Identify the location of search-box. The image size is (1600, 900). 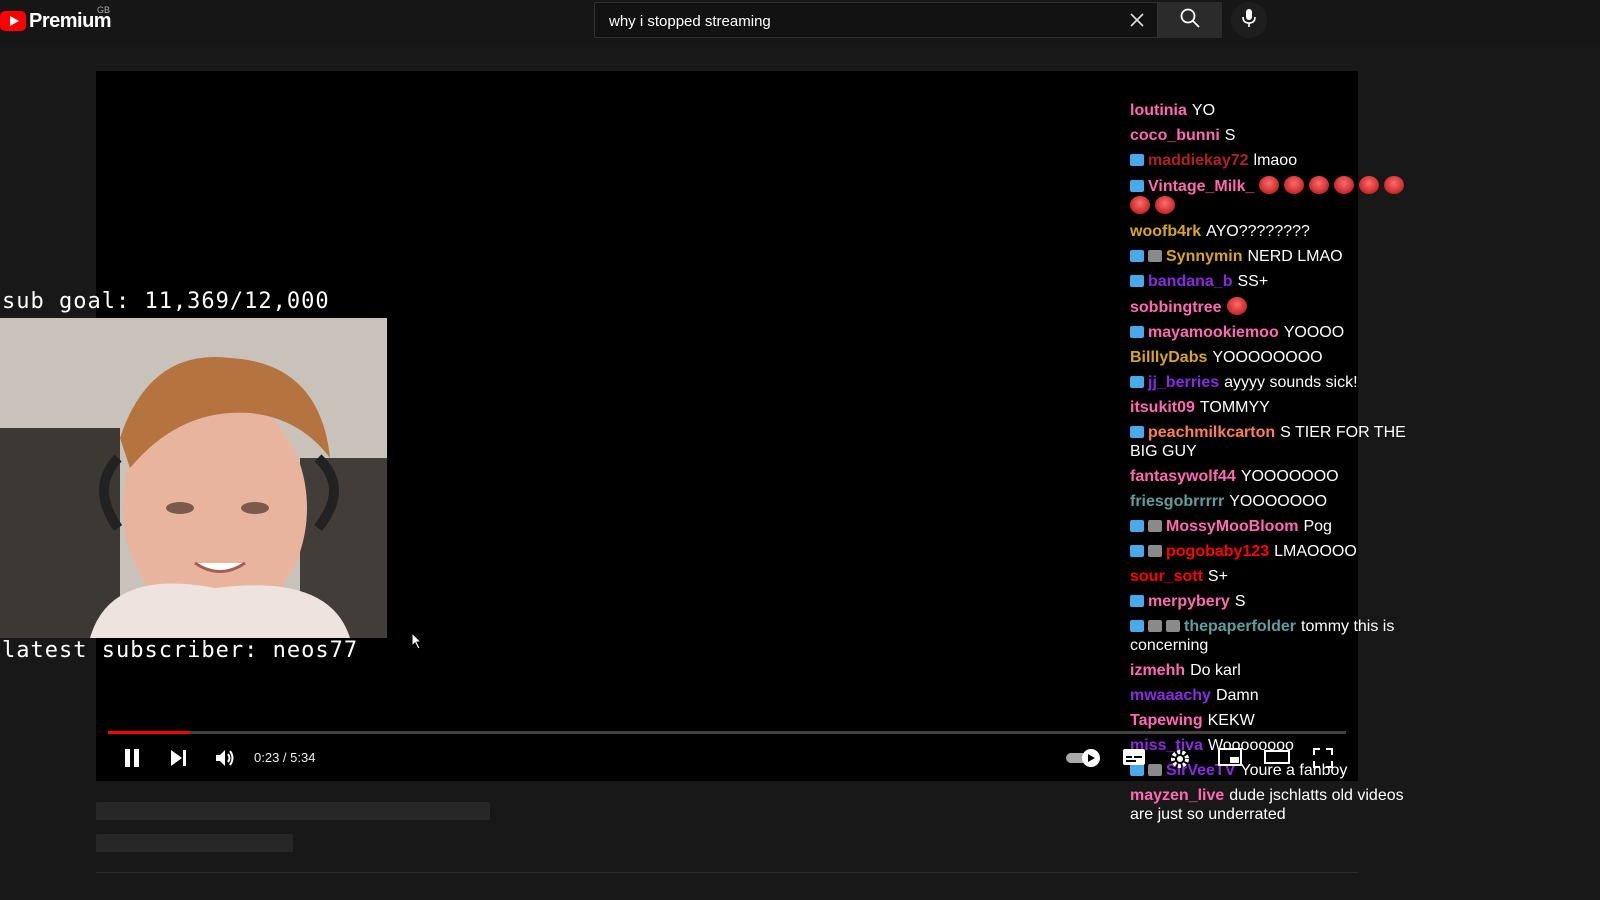
(876, 20).